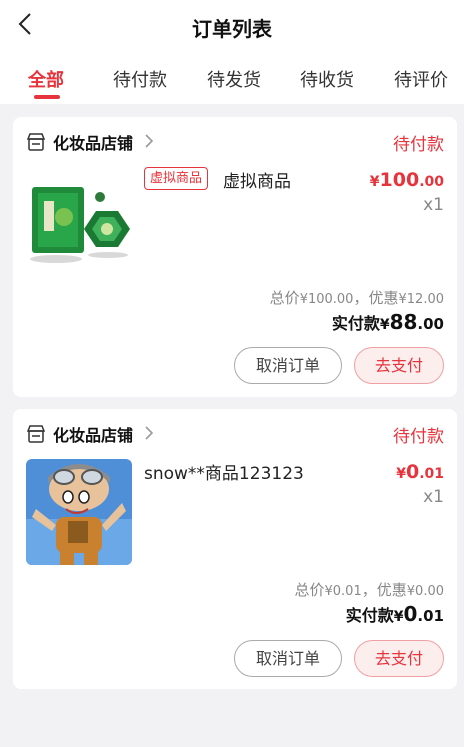  Describe the element at coordinates (394, 614) in the screenshot. I see `paid-amount: 实付款¥0.01` at that location.